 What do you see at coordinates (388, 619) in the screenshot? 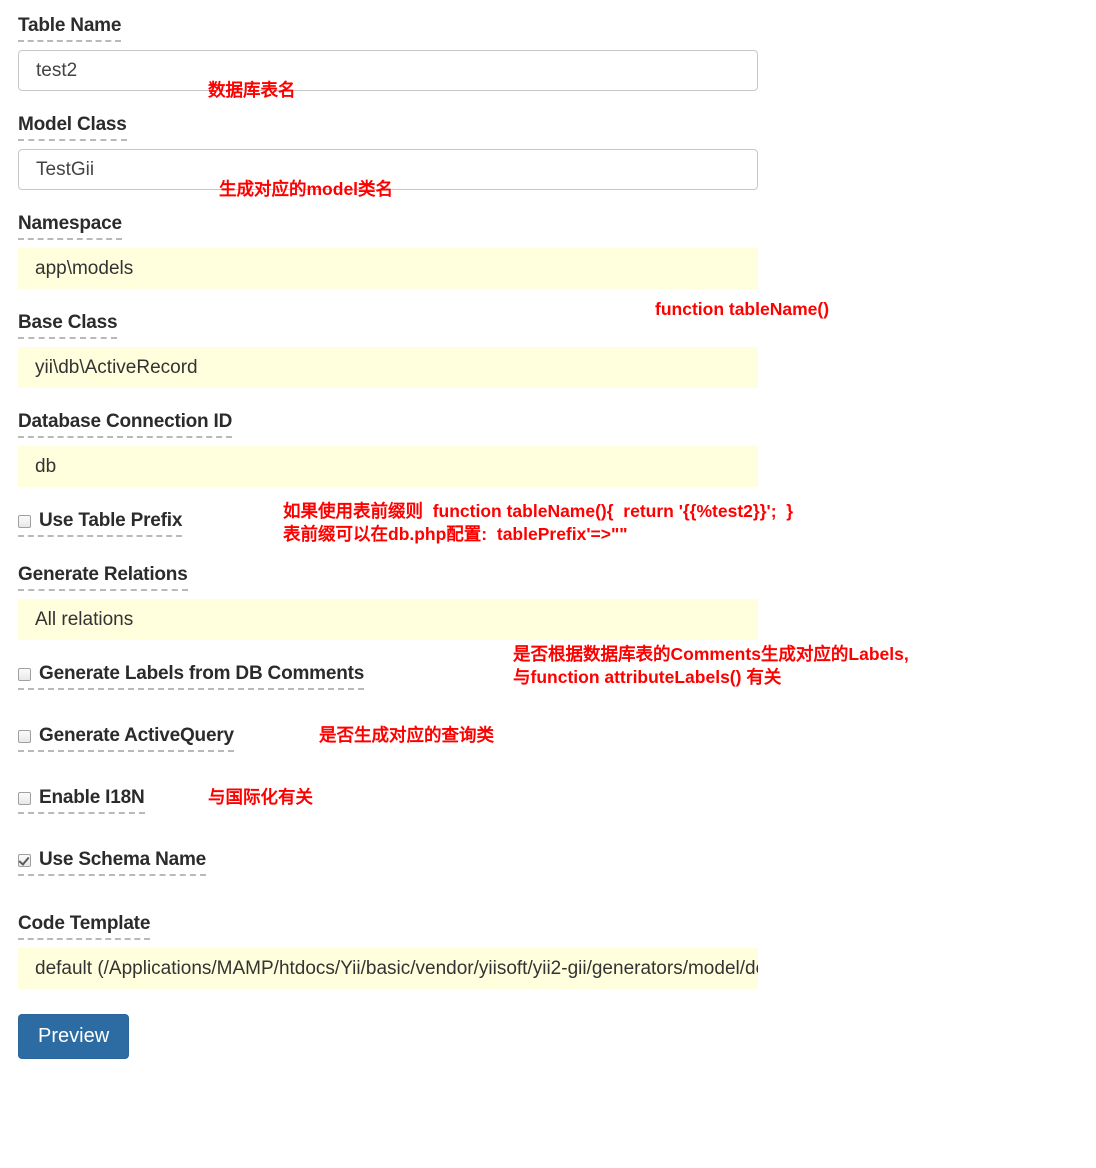
I see `input-generate-relations` at bounding box center [388, 619].